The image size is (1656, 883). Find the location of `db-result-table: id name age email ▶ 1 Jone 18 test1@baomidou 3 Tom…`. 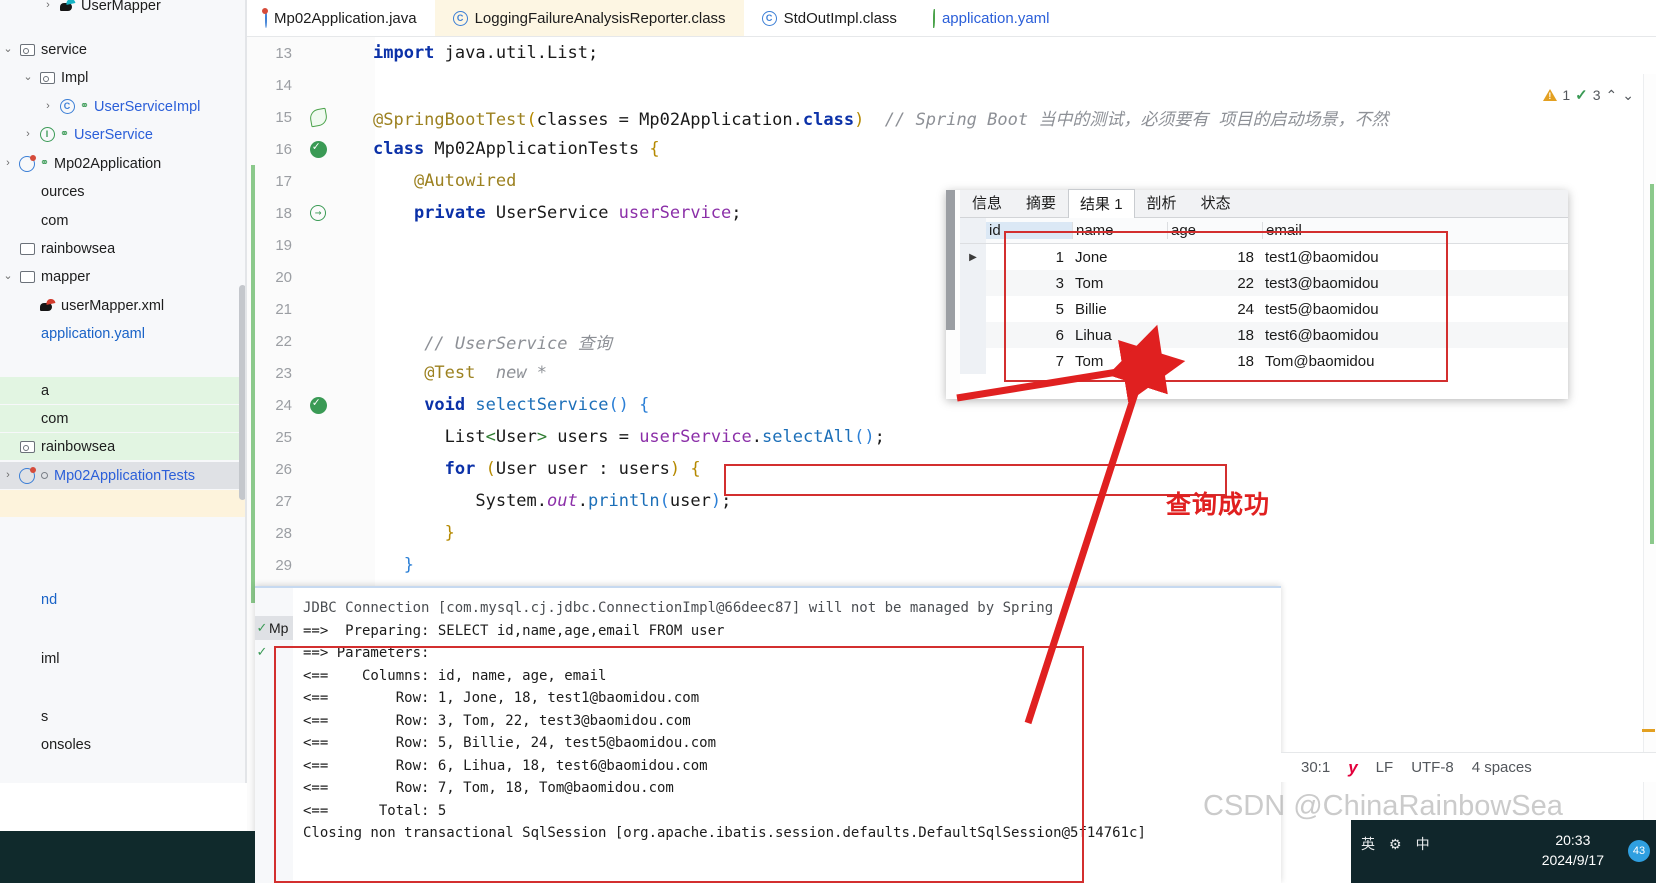

db-result-table: id name age email ▶ 1 Jone 18 test1@baomidou 3 Tom… is located at coordinates (1264, 308).